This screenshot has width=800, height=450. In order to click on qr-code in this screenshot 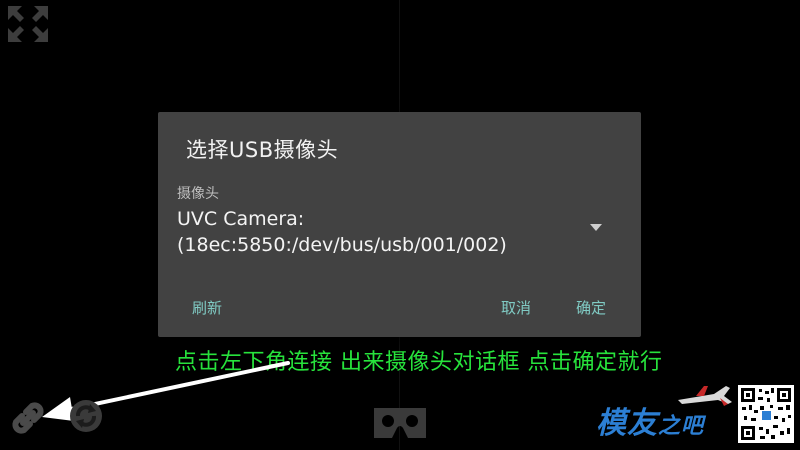, I will do `click(766, 414)`.